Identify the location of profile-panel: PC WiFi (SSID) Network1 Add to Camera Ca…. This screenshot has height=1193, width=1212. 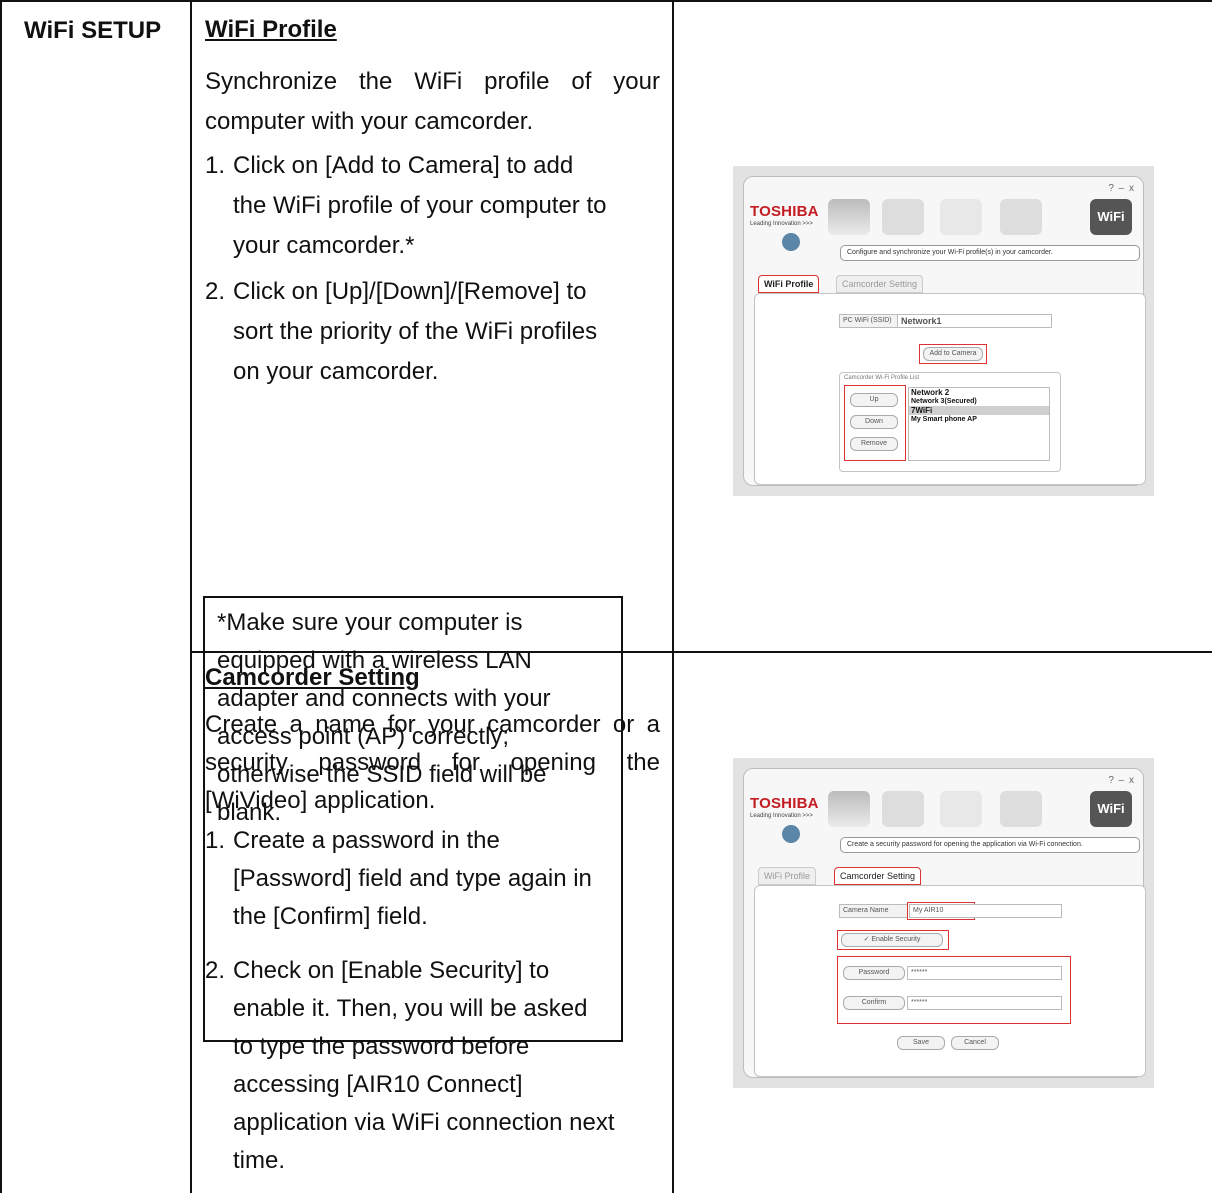
(950, 389).